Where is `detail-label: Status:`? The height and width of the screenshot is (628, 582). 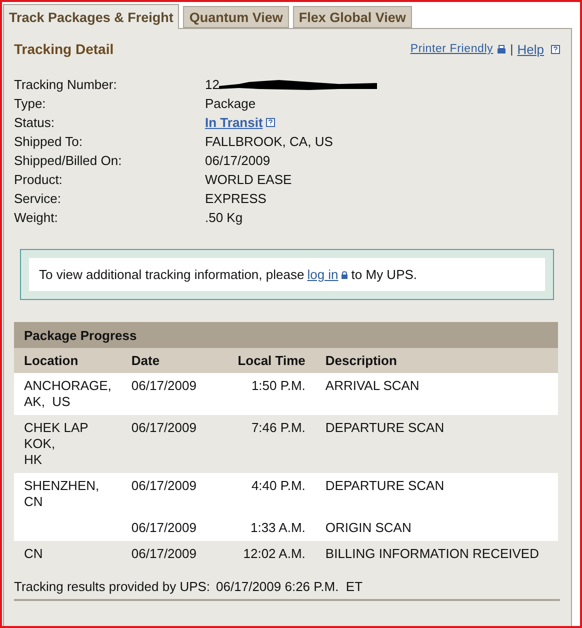
detail-label: Status: is located at coordinates (35, 123).